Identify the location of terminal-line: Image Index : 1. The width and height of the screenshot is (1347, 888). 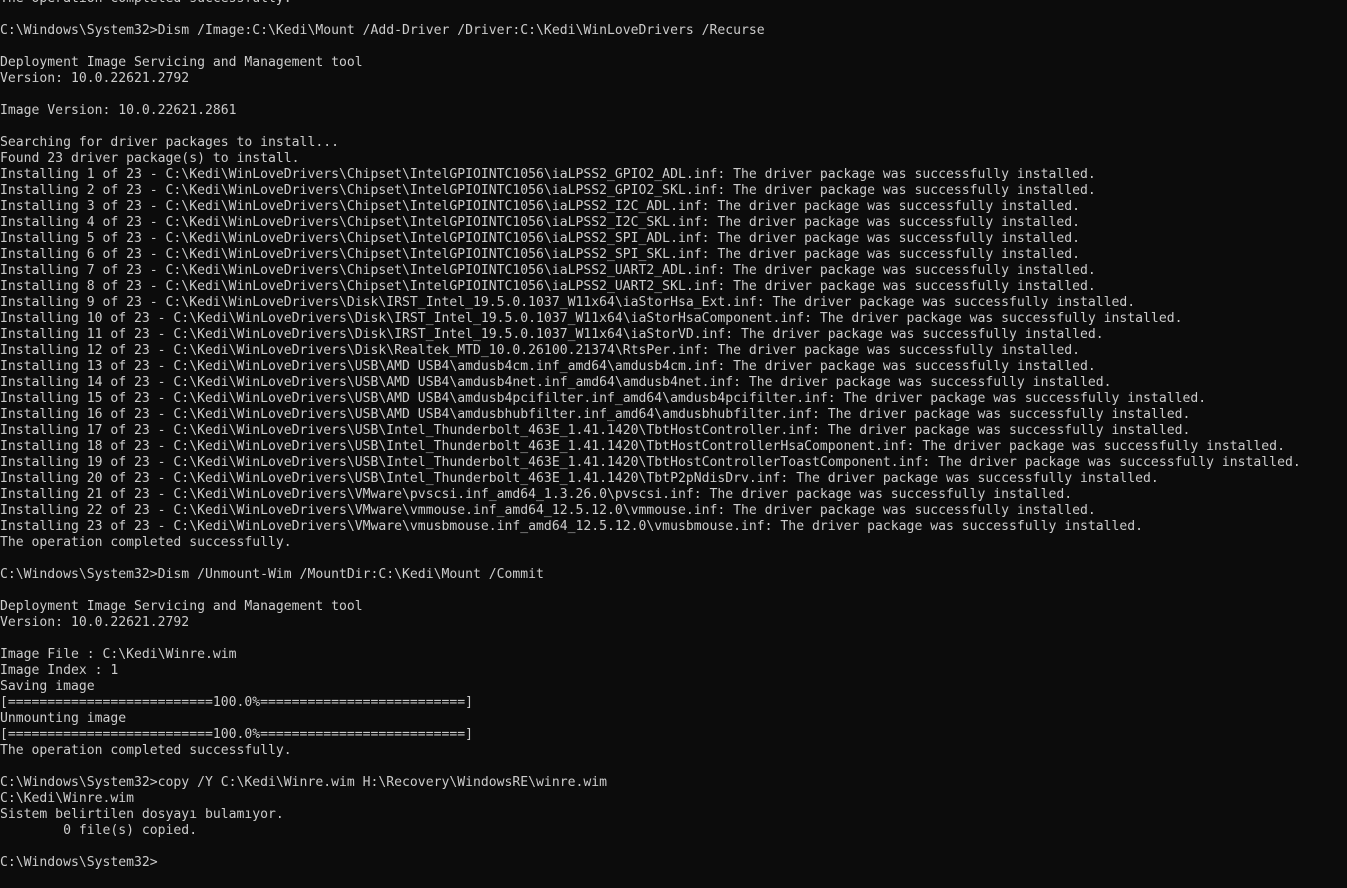
(59, 670).